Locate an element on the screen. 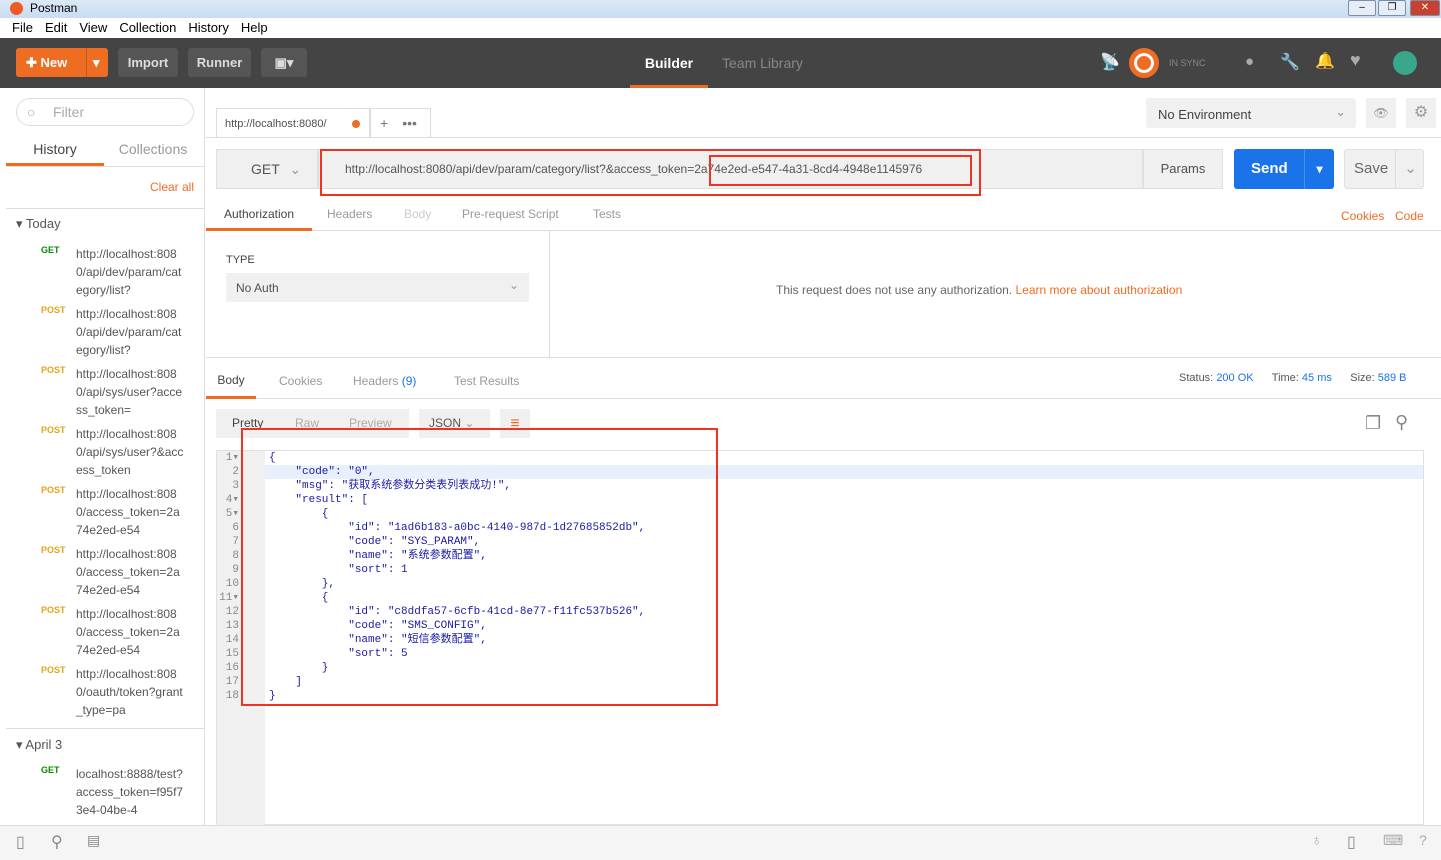 Image resolution: width=1441 pixels, height=860 pixels. method-label: GET is located at coordinates (265, 169).